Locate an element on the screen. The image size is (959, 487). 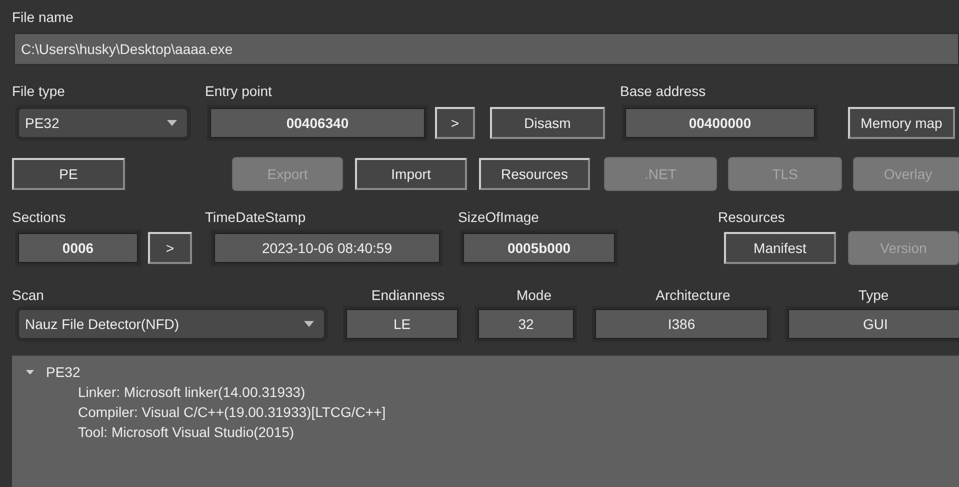
value-field: LE is located at coordinates (402, 324).